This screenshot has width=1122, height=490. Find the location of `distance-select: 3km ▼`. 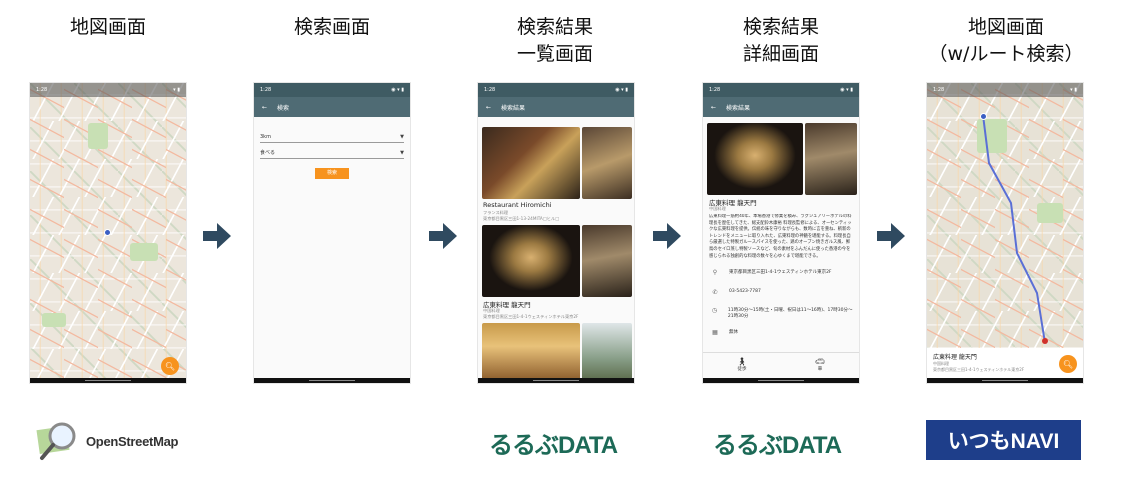

distance-select: 3km ▼ is located at coordinates (332, 135).